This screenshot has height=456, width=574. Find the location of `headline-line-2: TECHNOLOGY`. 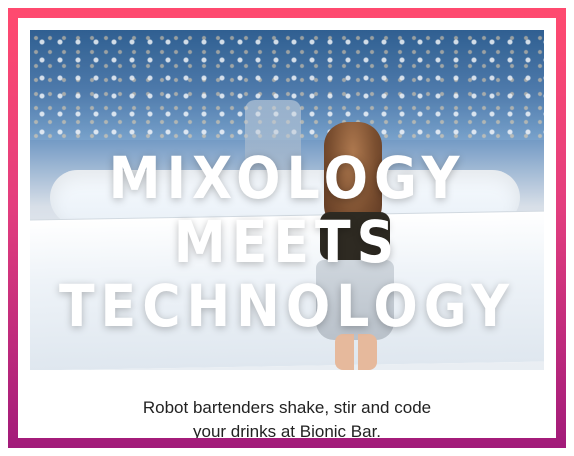

headline-line-2: TECHNOLOGY is located at coordinates (287, 306).